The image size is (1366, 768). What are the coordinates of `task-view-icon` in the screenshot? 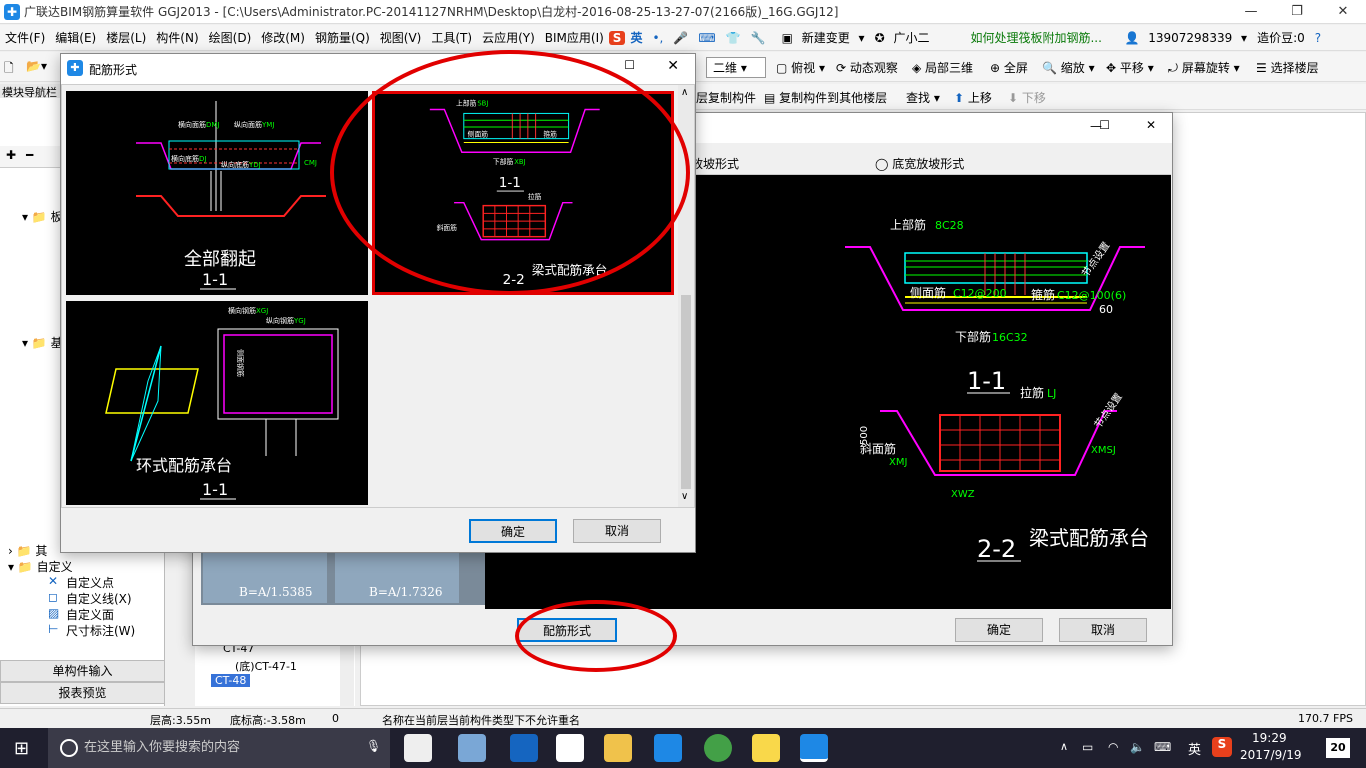 It's located at (418, 748).